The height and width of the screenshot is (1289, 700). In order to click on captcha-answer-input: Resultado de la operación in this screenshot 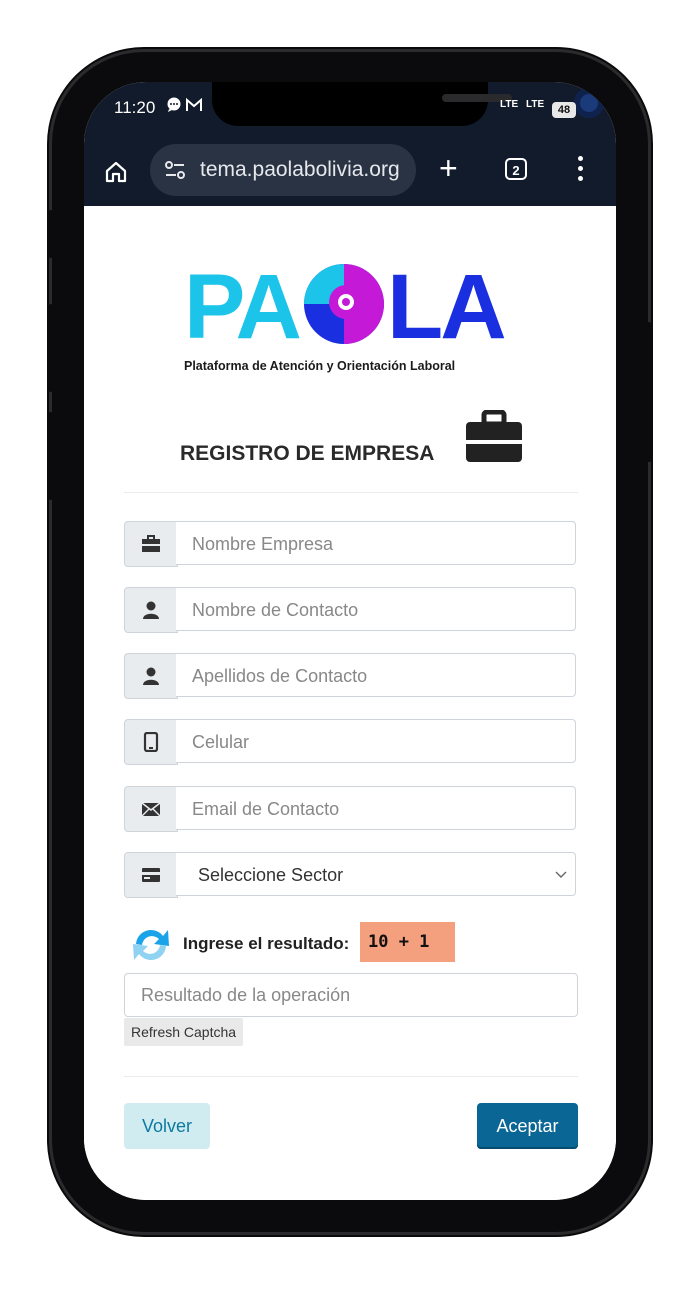, I will do `click(351, 995)`.